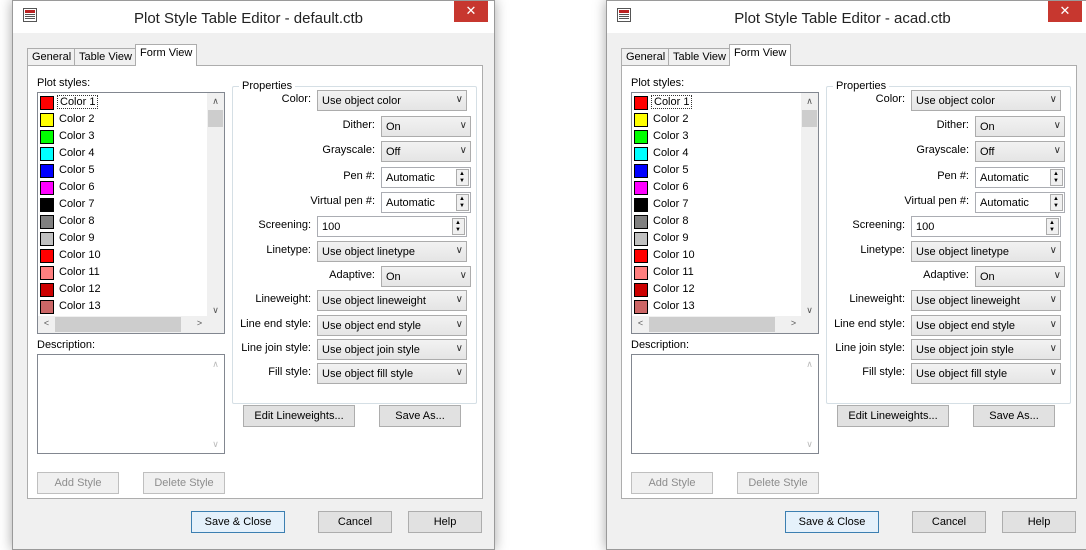  What do you see at coordinates (253, 17) in the screenshot?
I see `title-bar: Plot Style Table Editor - default.ctb ✕` at bounding box center [253, 17].